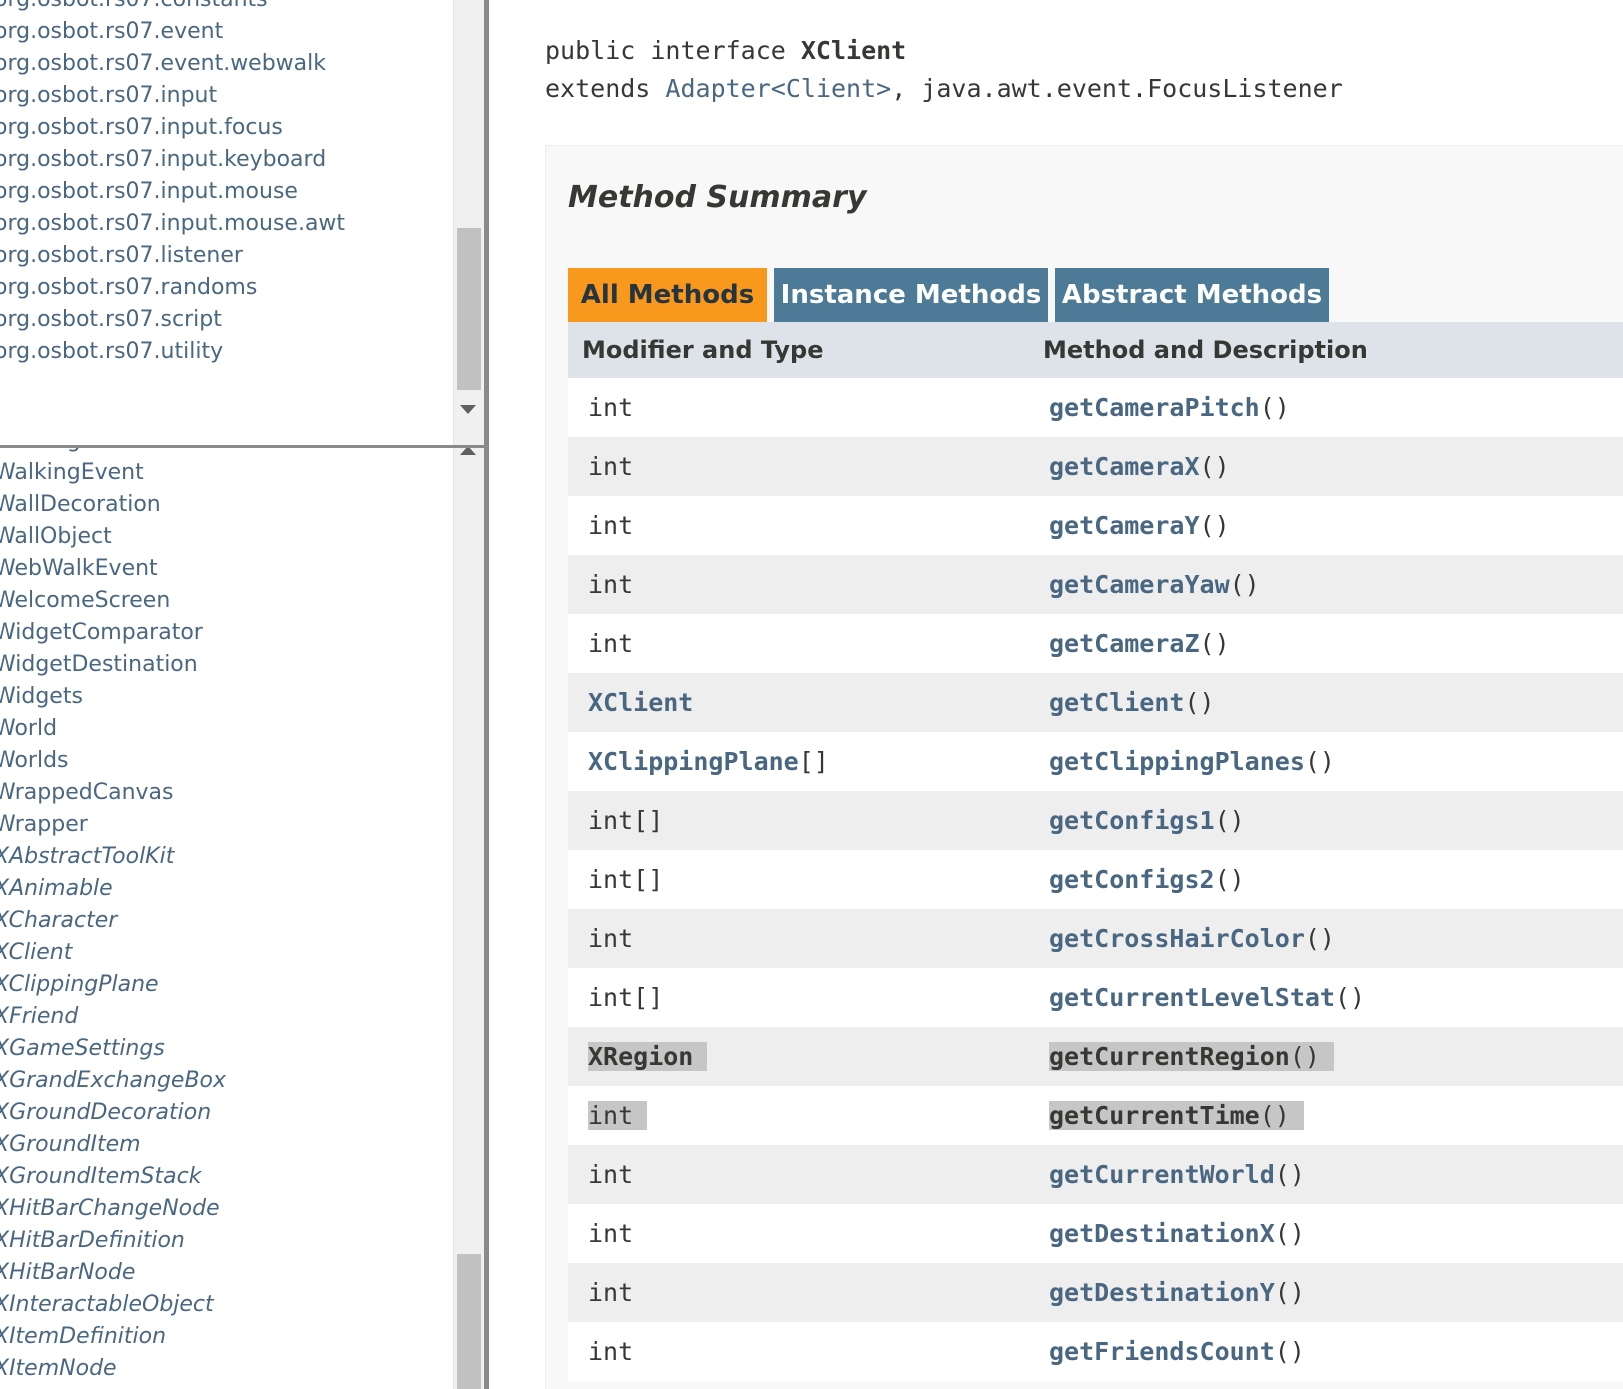  Describe the element at coordinates (231, 1241) in the screenshot. I see `class-link: XHitBarDefinition` at that location.